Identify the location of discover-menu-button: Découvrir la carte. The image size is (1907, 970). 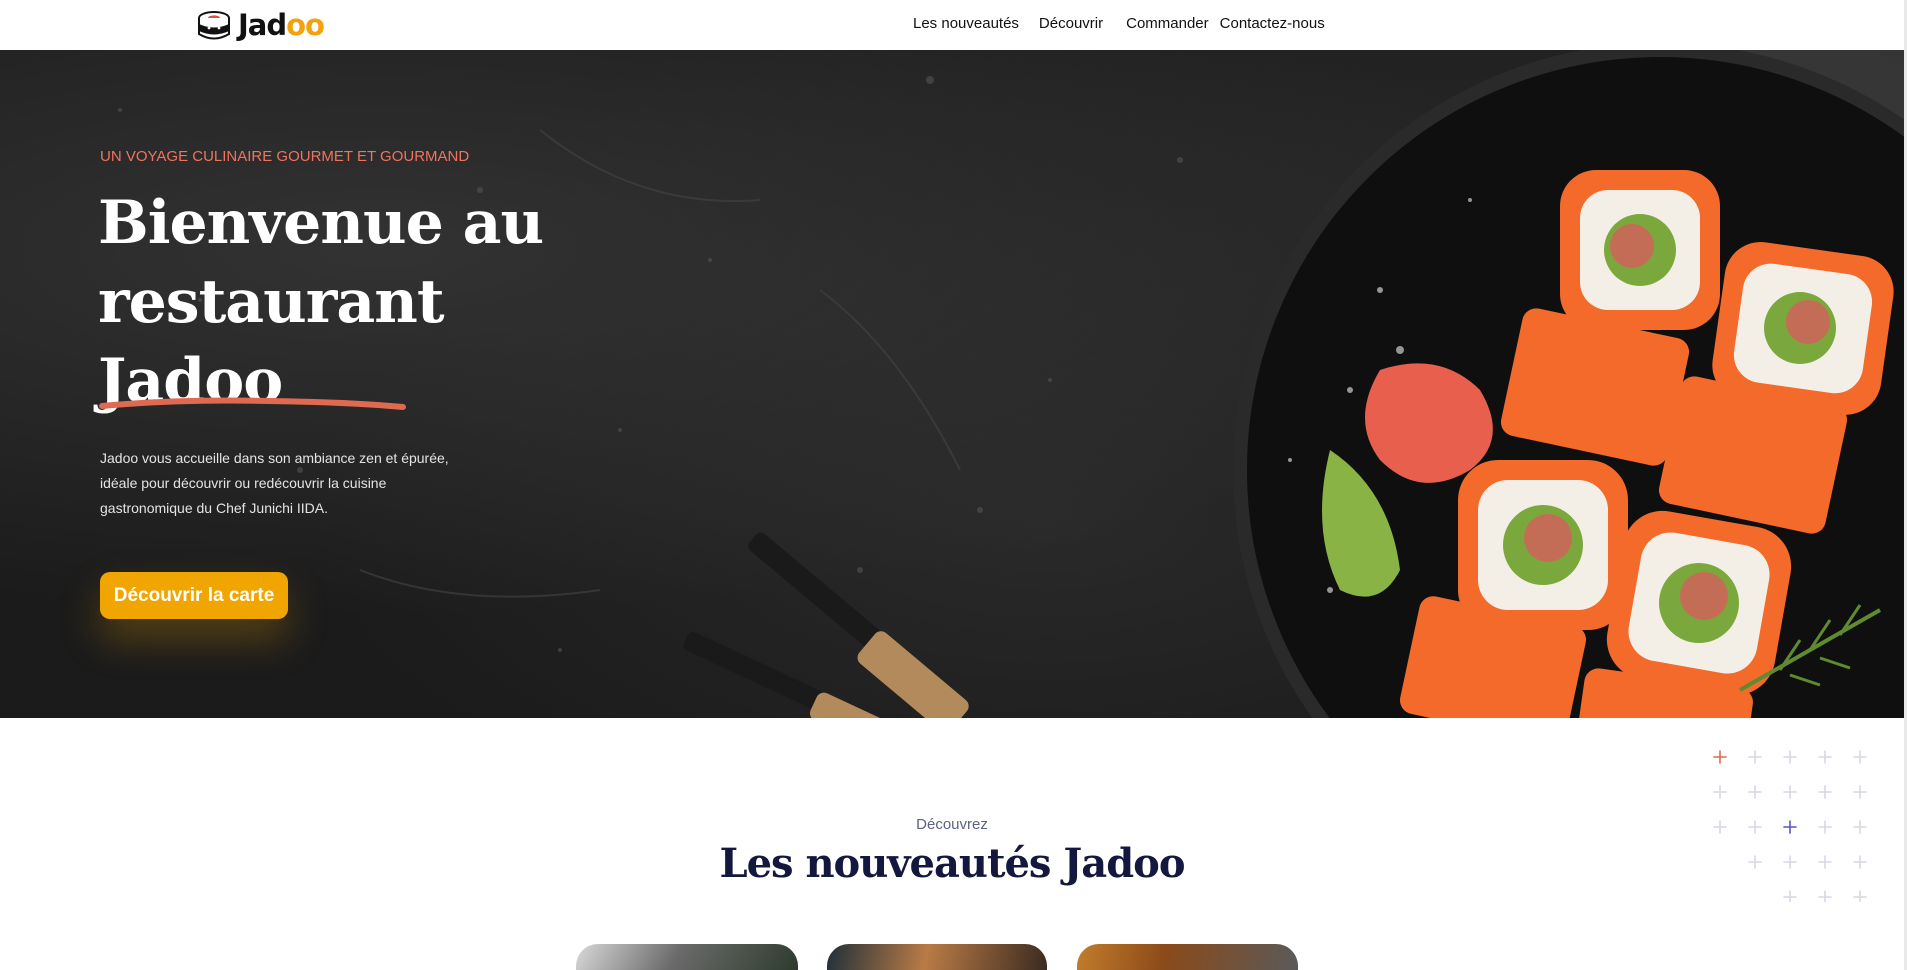
(194, 595).